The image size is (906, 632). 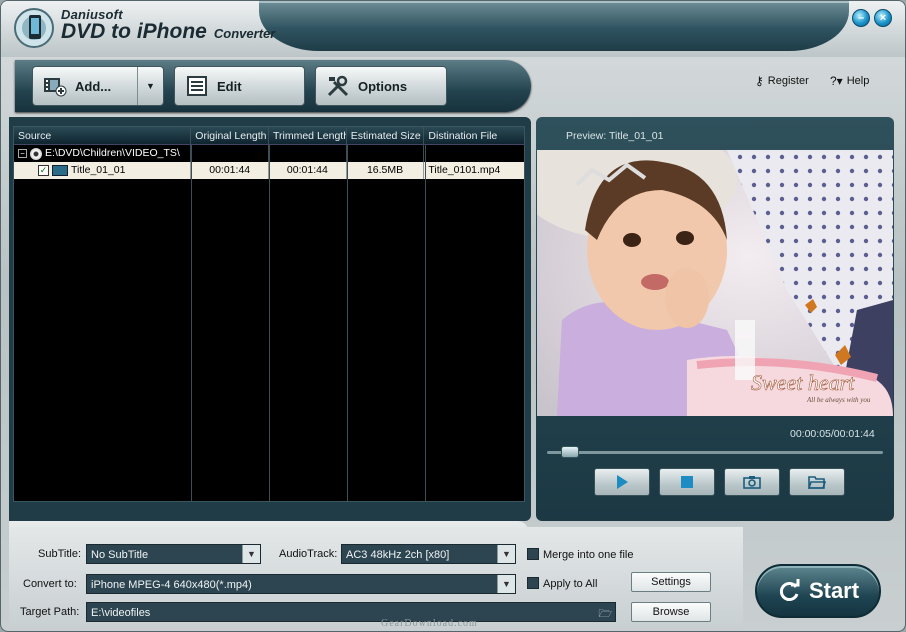 What do you see at coordinates (55, 86) in the screenshot?
I see `add-film-icon` at bounding box center [55, 86].